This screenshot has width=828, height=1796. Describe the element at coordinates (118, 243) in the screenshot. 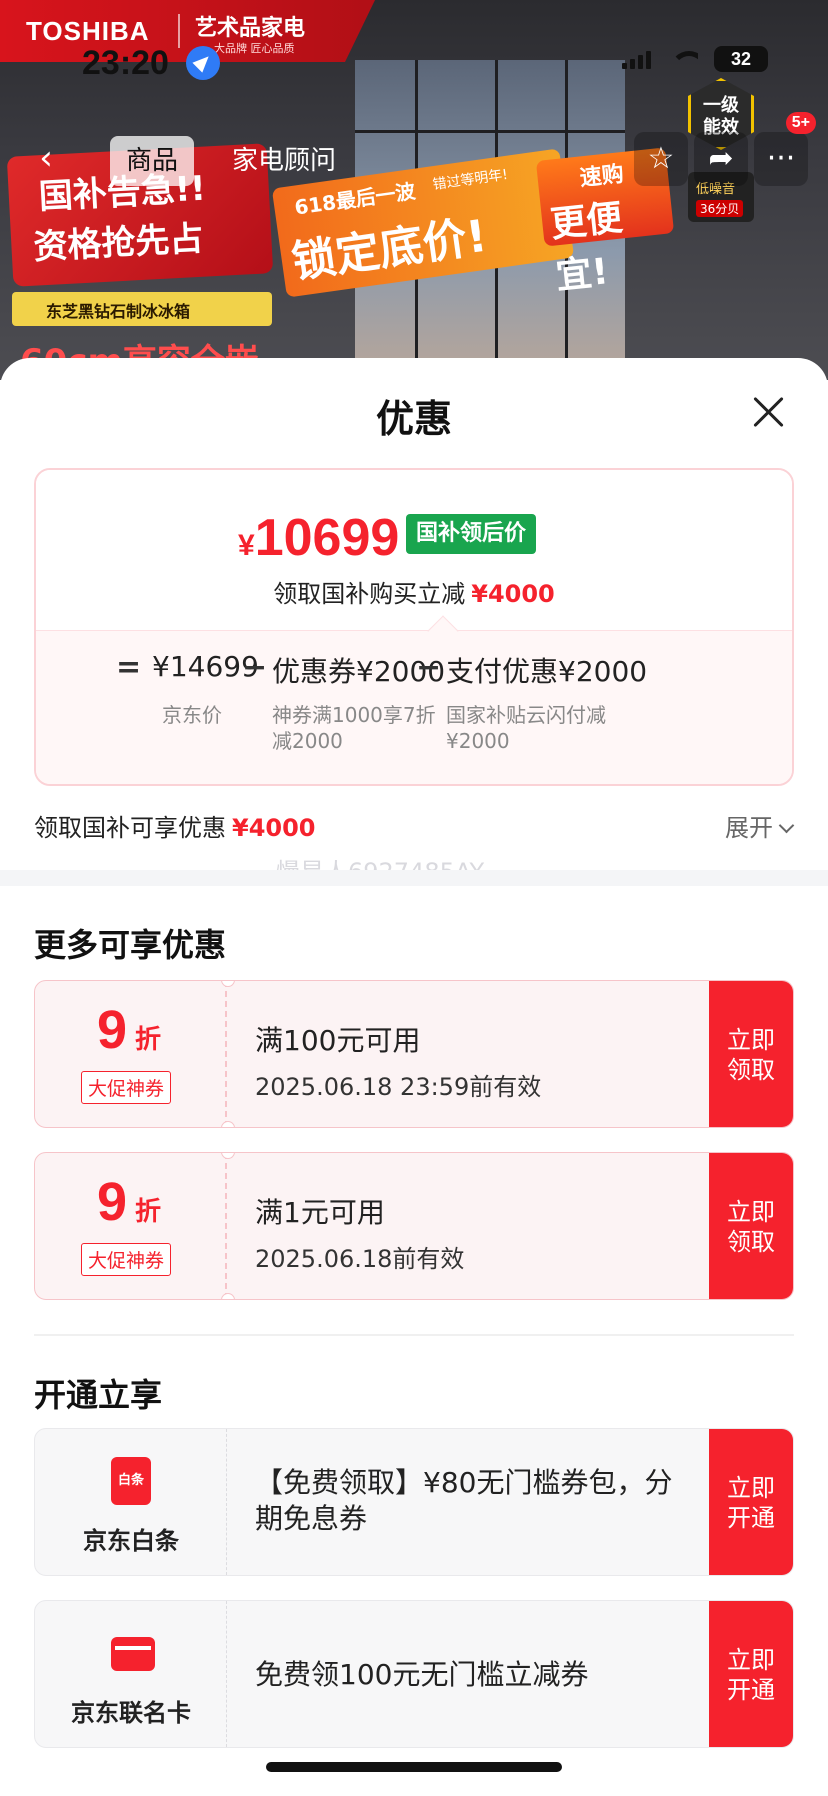

I see `promo-left-line2: 资格抢先占` at that location.